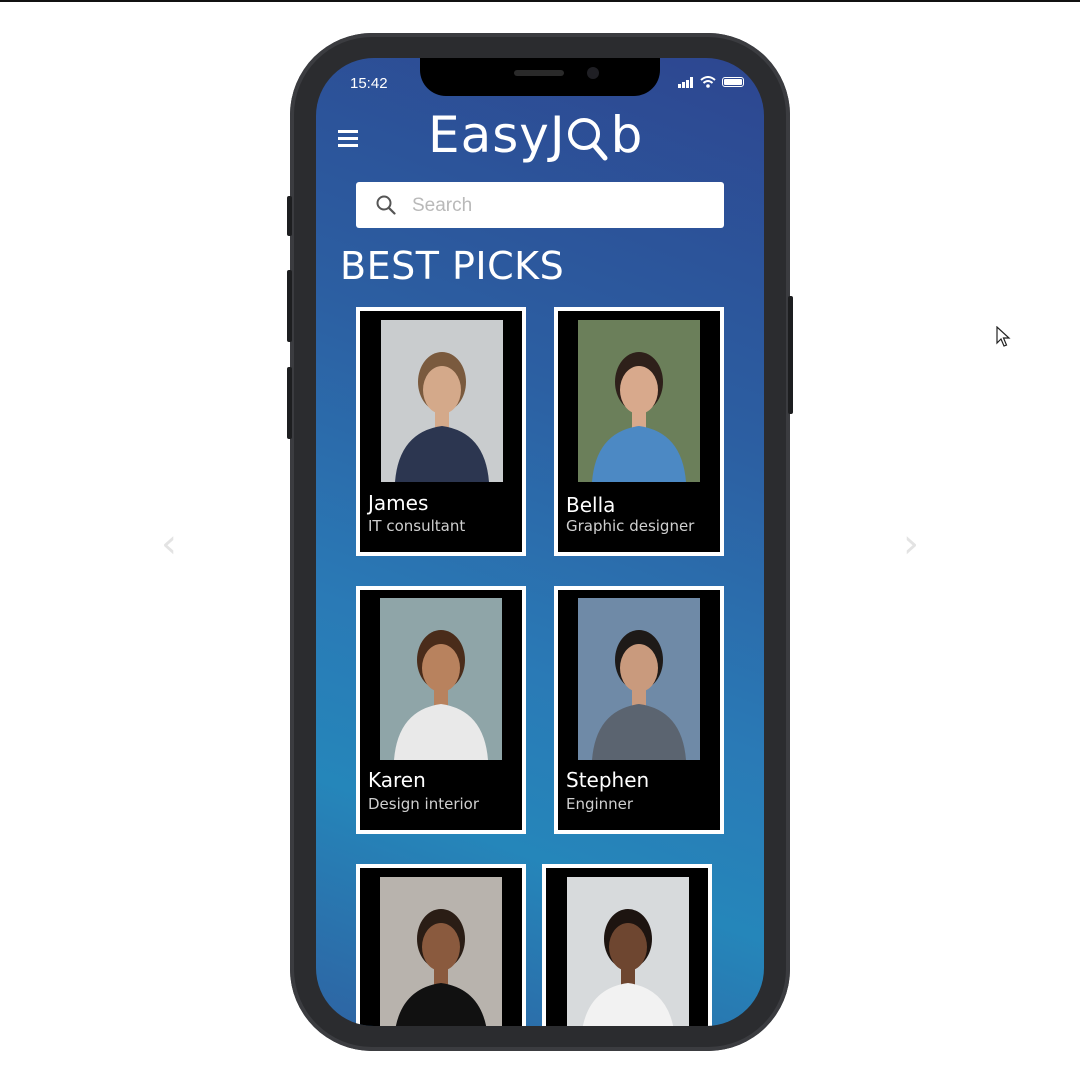 This screenshot has width=1080, height=1080. I want to click on logo-text-end: b, so click(627, 135).